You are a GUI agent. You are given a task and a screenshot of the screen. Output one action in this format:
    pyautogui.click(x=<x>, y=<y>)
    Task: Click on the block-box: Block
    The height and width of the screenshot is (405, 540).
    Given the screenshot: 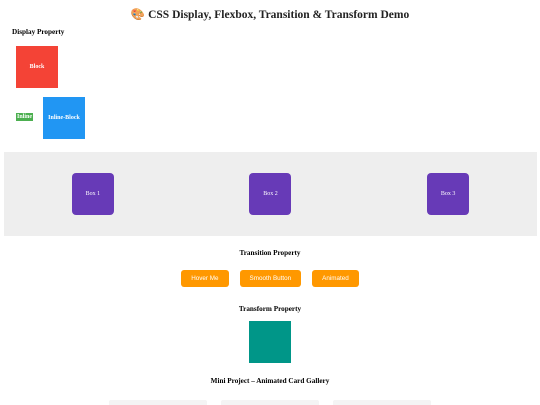 What is the action you would take?
    pyautogui.click(x=37, y=67)
    